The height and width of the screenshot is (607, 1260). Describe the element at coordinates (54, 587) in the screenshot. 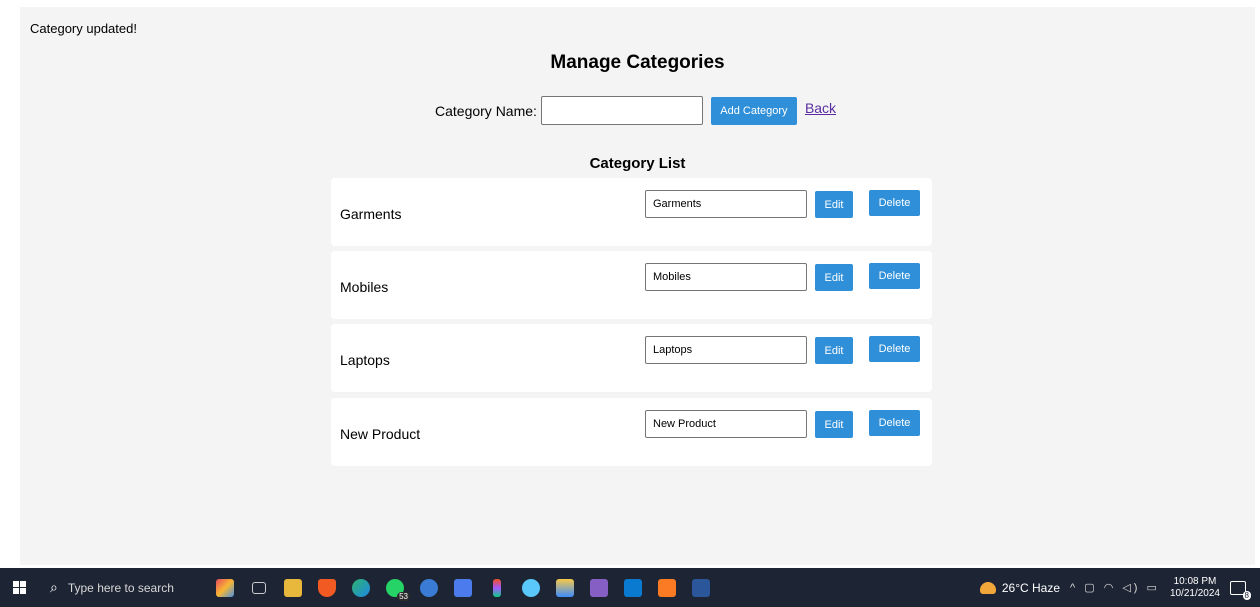

I see `search-icon: ⌕` at that location.